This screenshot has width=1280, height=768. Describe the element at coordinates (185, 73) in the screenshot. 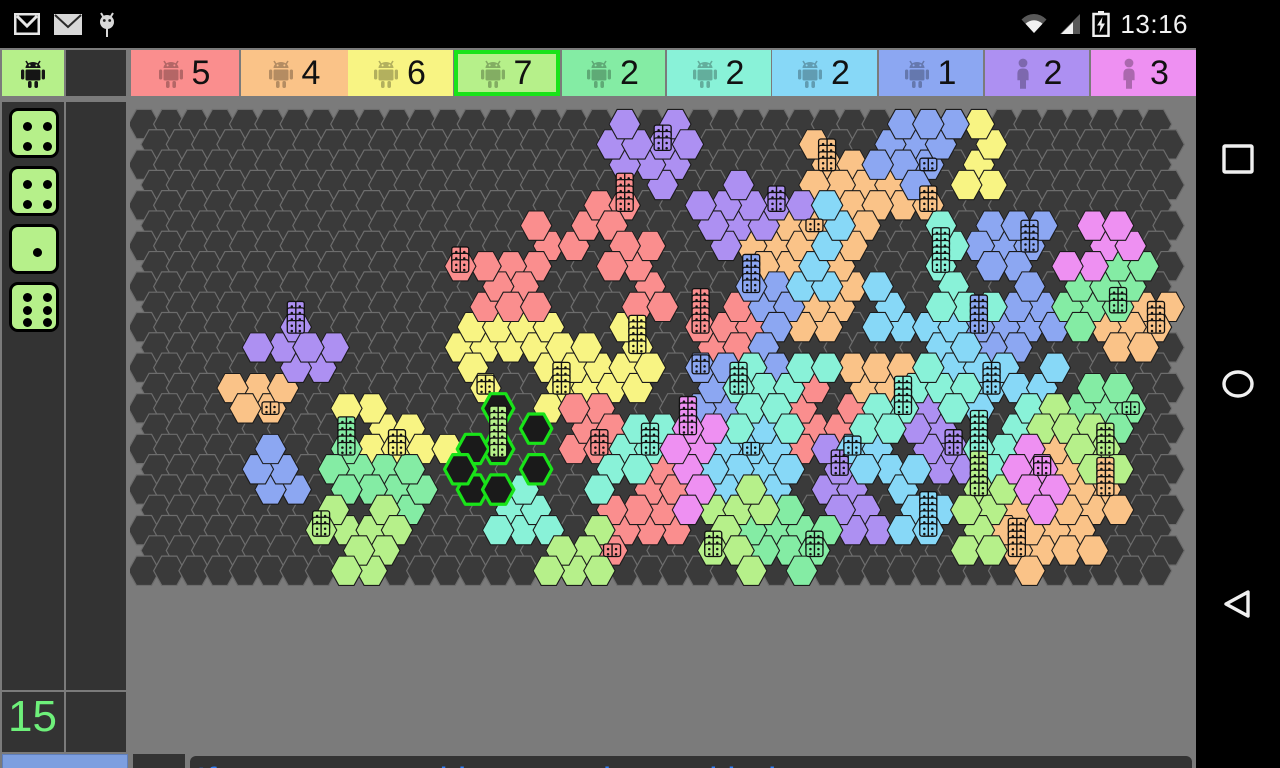

I see `player-slot-2: 5` at that location.